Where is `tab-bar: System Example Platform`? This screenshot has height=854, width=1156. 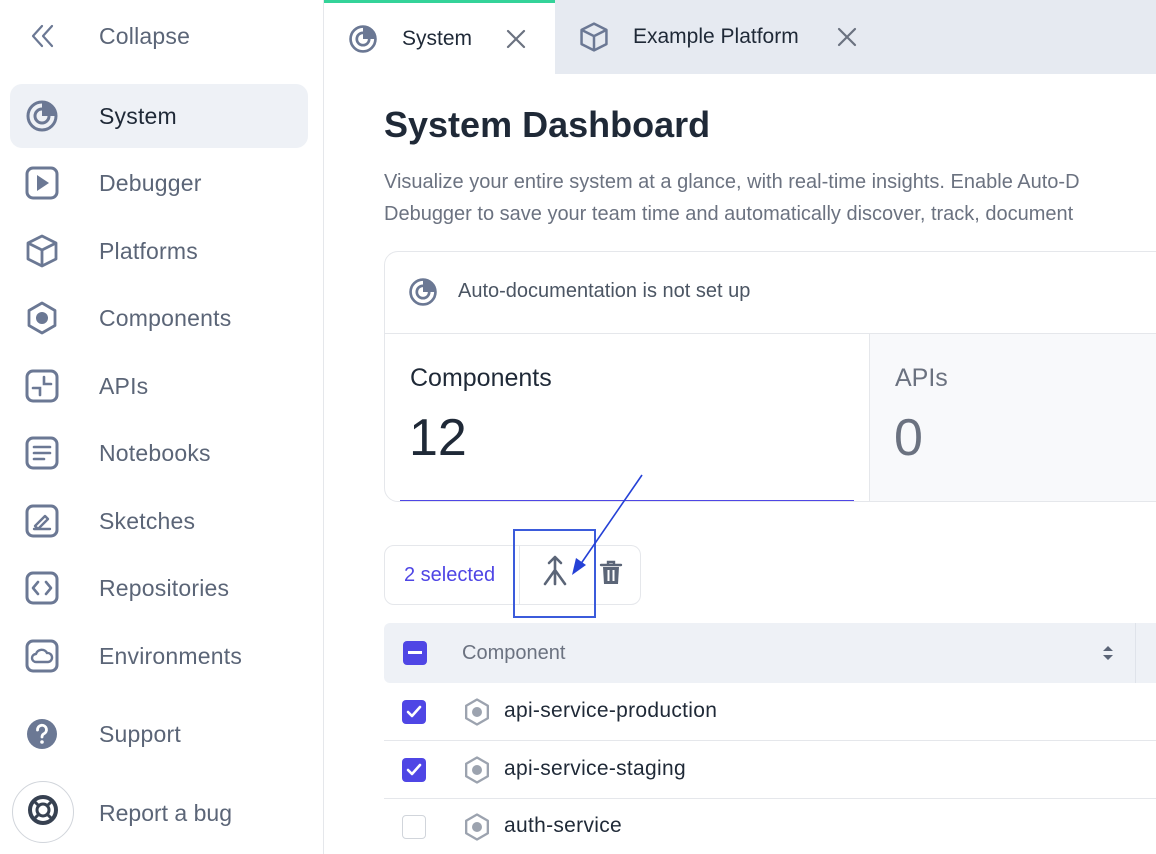
tab-bar: System Example Platform is located at coordinates (740, 37).